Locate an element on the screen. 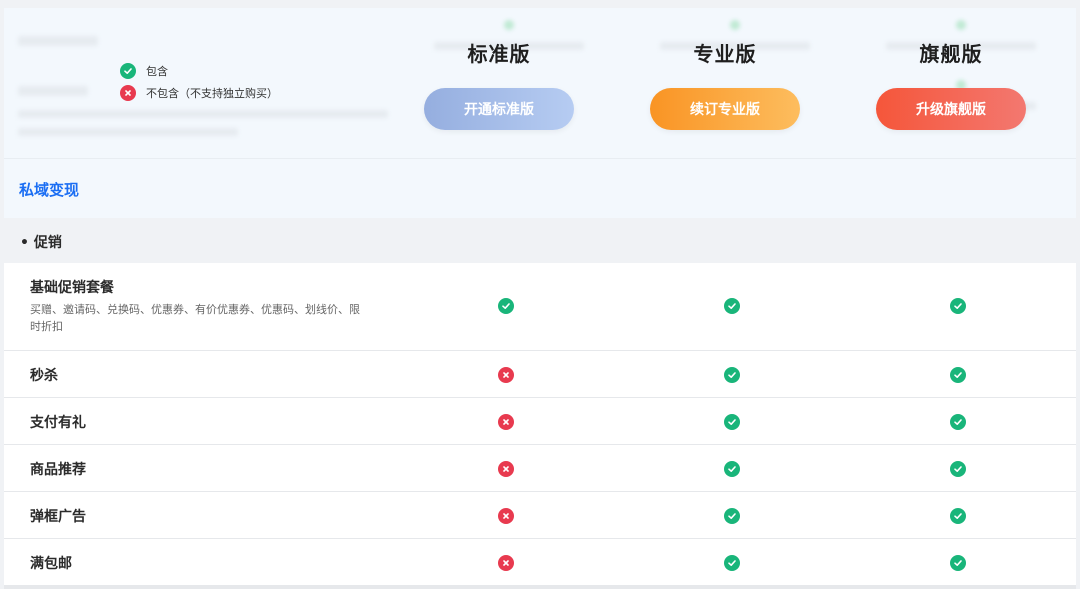 The height and width of the screenshot is (589, 1080). plan-professional-name: 专业版 is located at coordinates (725, 54).